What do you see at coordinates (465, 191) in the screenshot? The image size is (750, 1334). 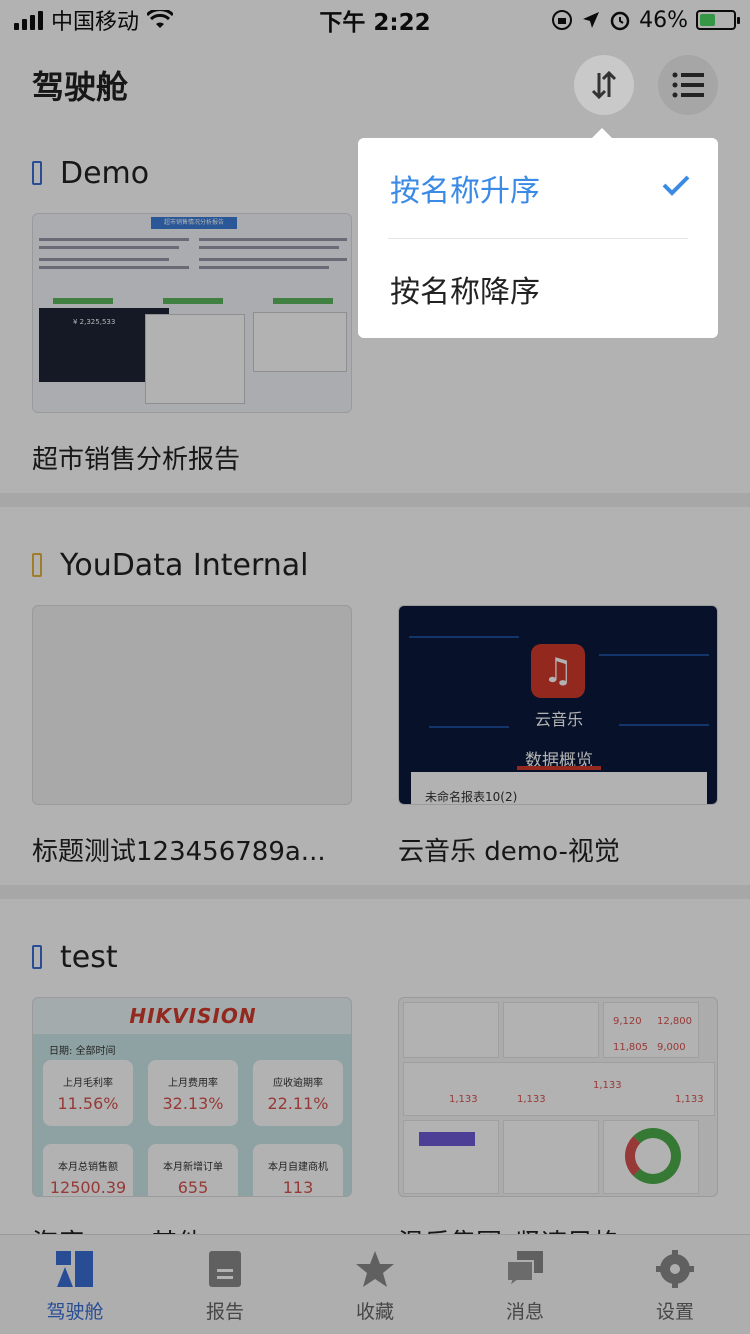 I see `sort-option-label: 按名称升序` at bounding box center [465, 191].